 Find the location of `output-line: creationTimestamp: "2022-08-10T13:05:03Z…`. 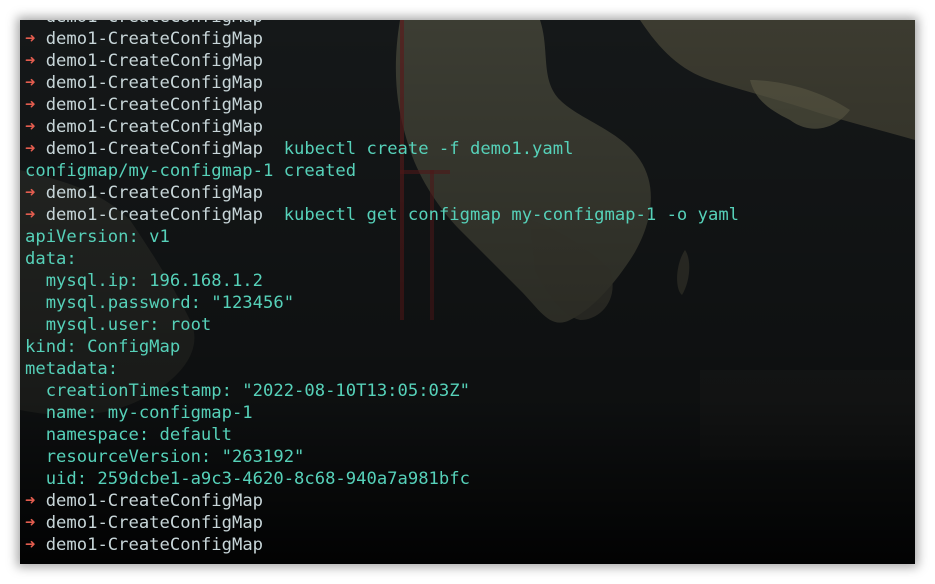

output-line: creationTimestamp: "2022-08-10T13:05:03Z… is located at coordinates (467, 391).